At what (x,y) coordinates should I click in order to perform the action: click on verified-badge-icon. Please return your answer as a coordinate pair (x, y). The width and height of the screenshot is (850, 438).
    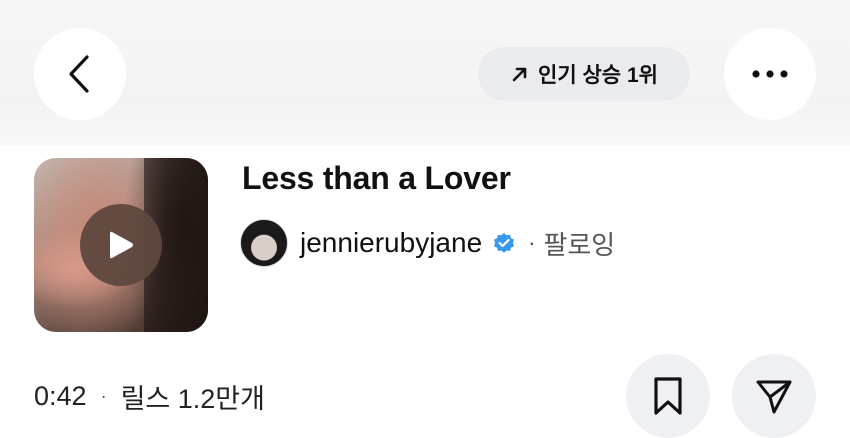
    Looking at the image, I should click on (504, 243).